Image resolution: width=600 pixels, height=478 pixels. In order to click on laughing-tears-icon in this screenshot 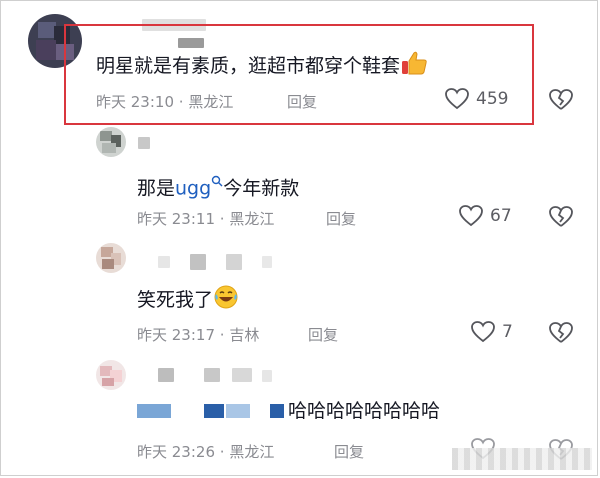, I will do `click(226, 300)`.